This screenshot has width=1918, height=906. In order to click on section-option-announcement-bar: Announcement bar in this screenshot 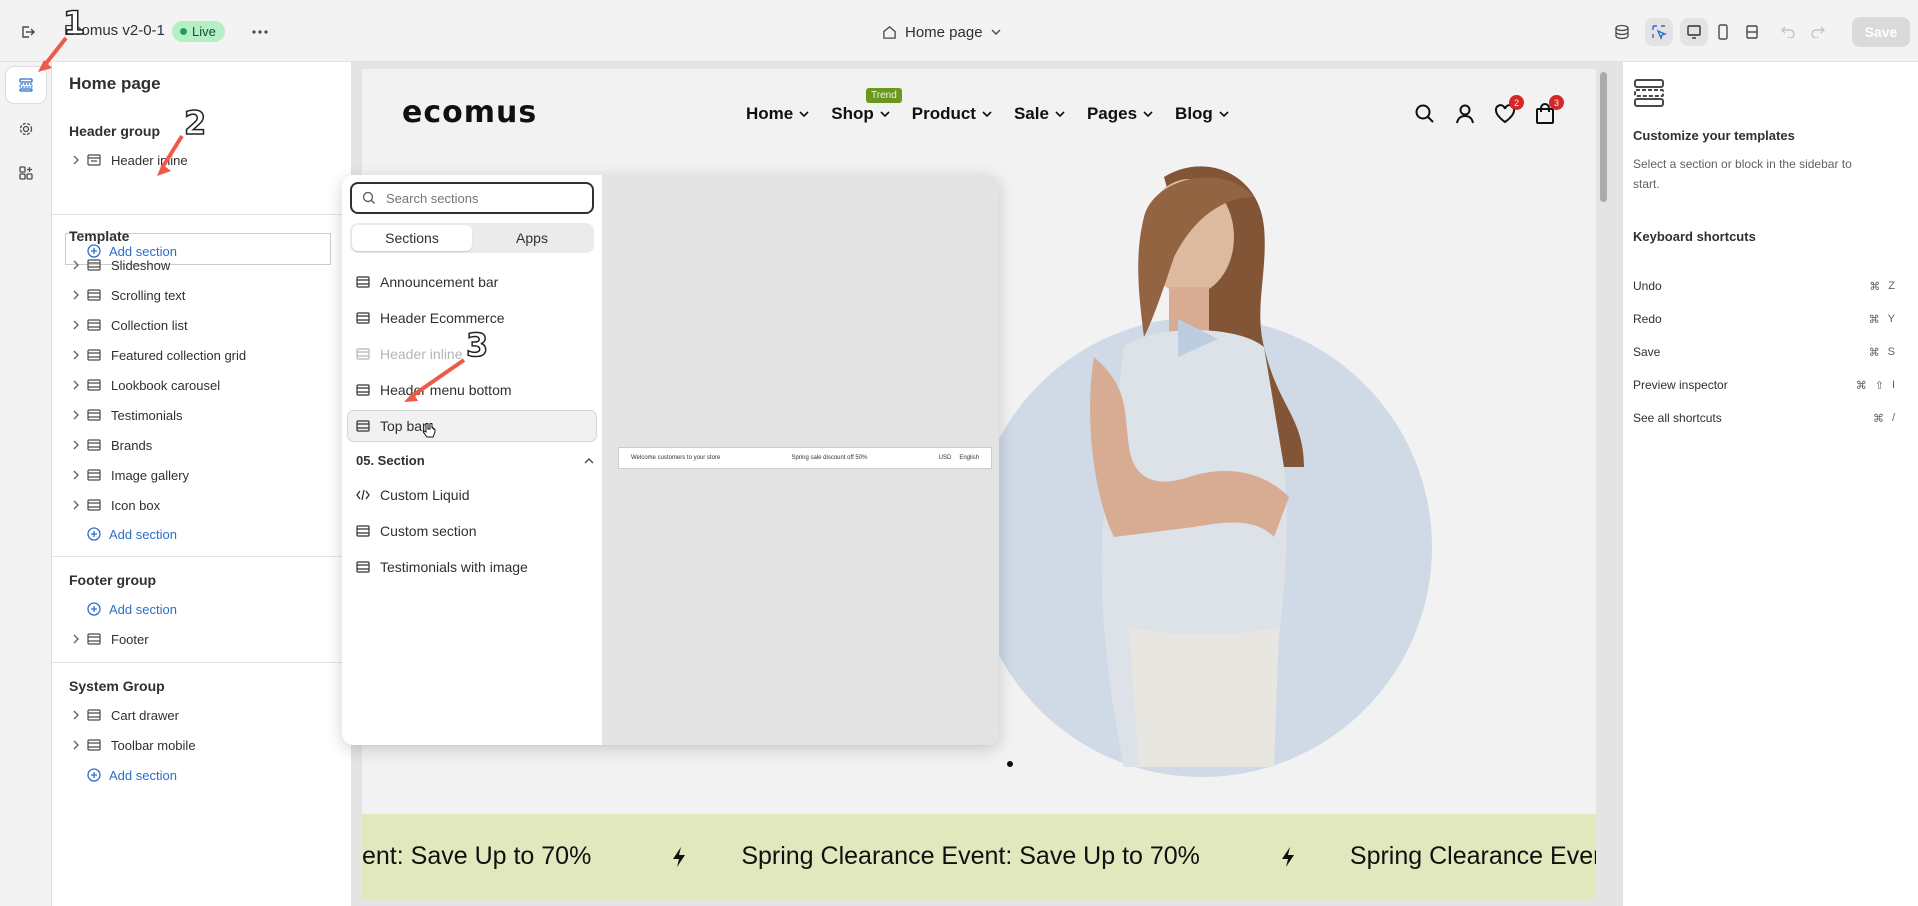, I will do `click(472, 282)`.